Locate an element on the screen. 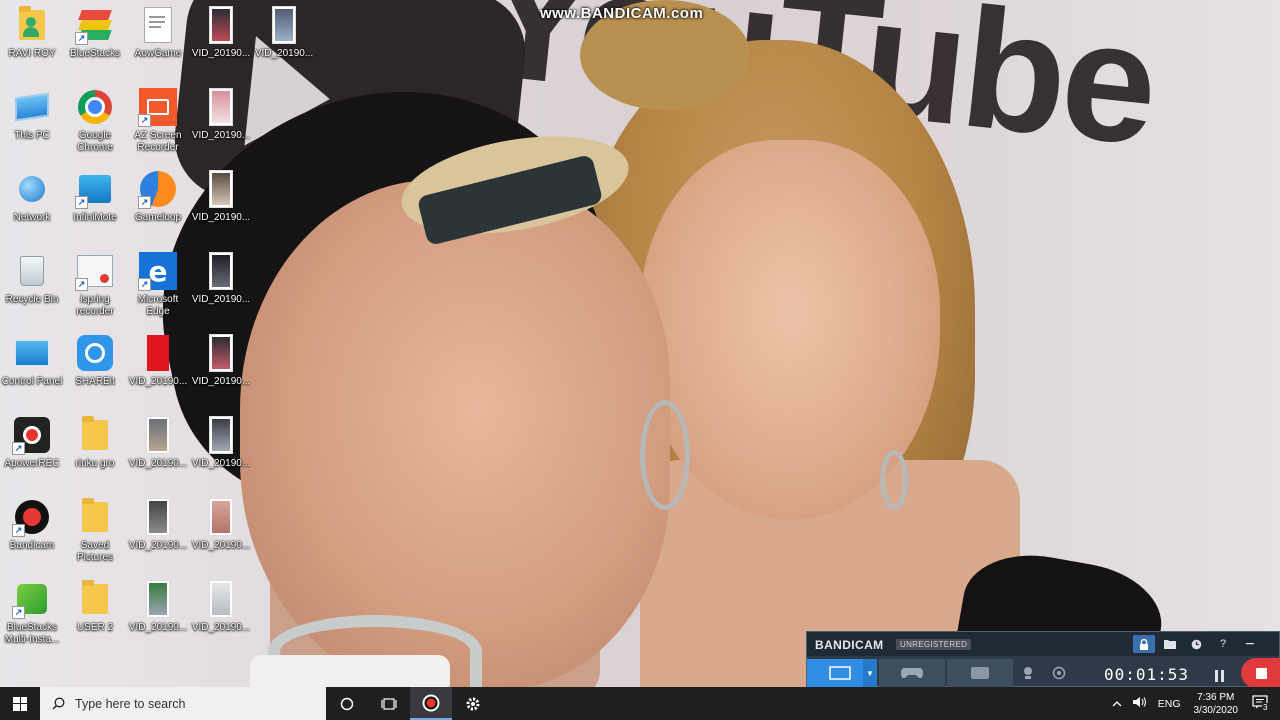  volume-button is located at coordinates (1140, 703).